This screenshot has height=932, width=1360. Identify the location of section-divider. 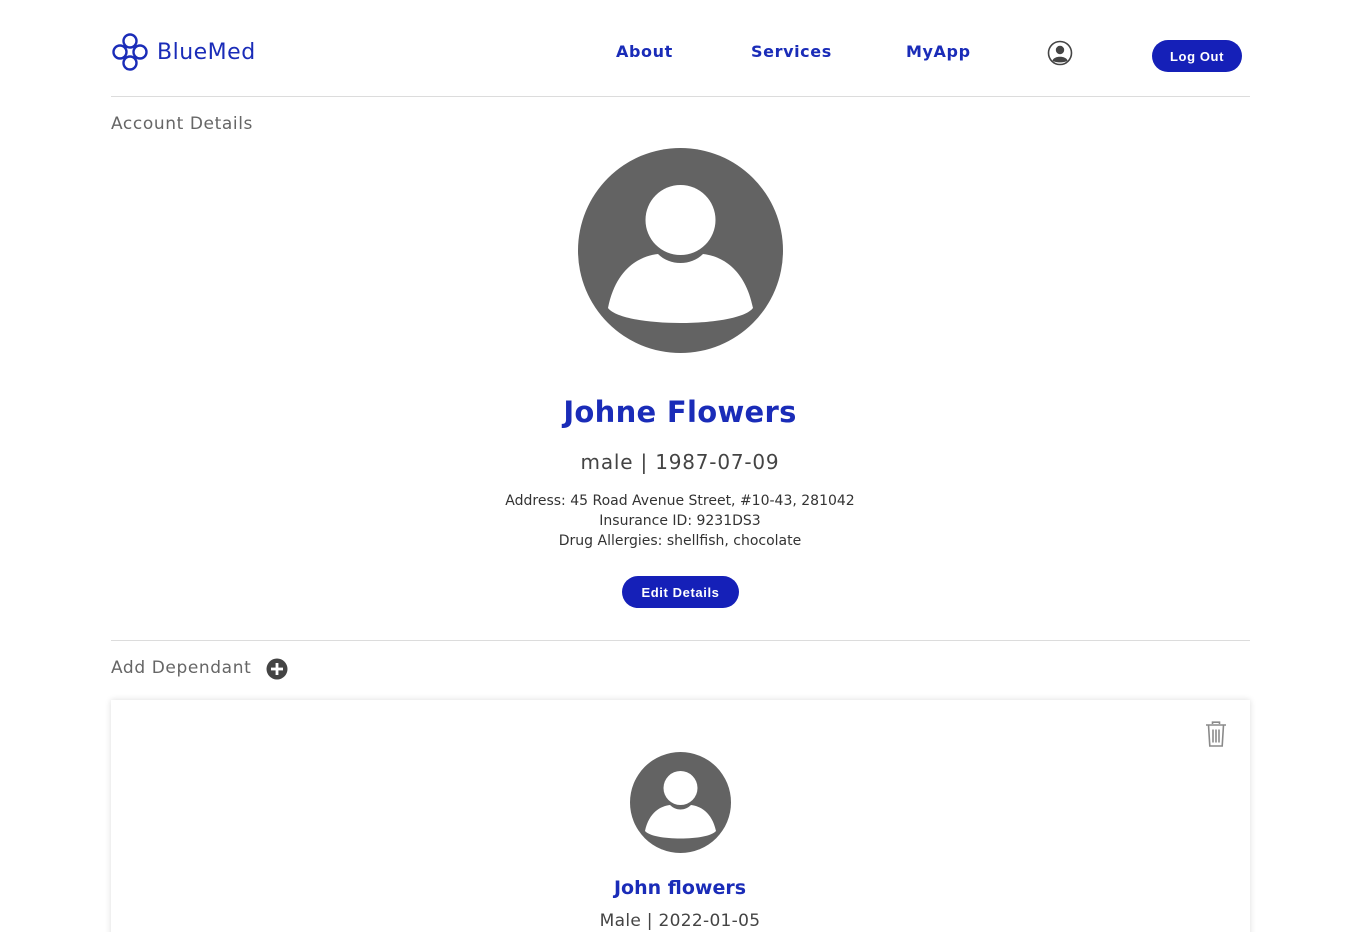
(680, 640).